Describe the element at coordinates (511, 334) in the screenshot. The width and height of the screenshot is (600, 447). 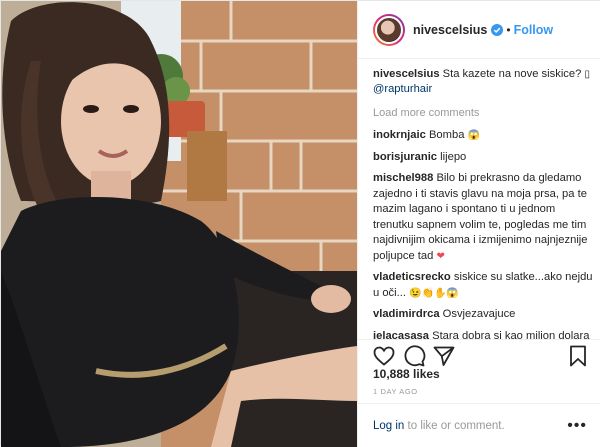
I see `comment-text: Stara dobra si kao milion dolara` at that location.